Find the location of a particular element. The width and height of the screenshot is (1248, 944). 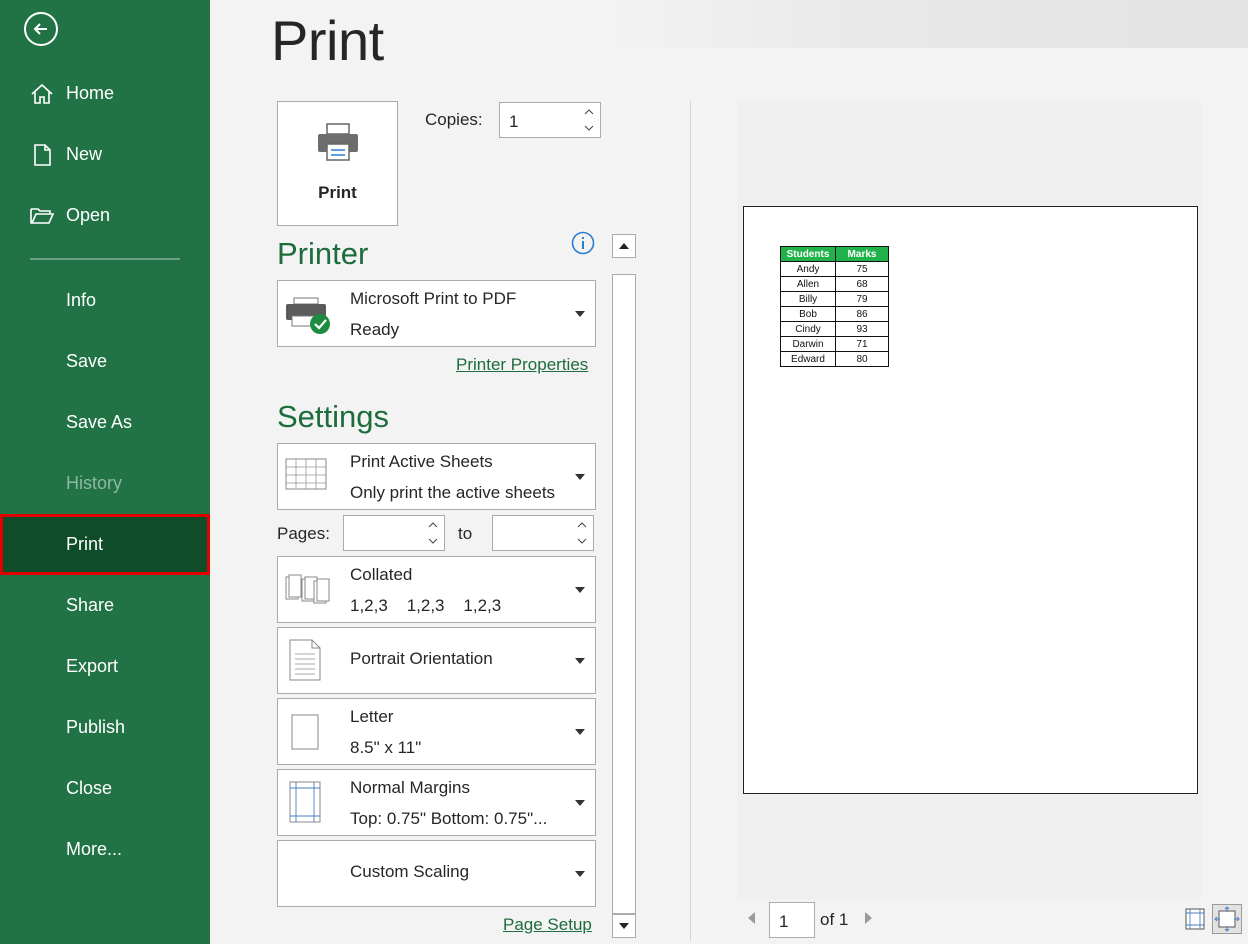

collated-pages-icon is located at coordinates (307, 589).